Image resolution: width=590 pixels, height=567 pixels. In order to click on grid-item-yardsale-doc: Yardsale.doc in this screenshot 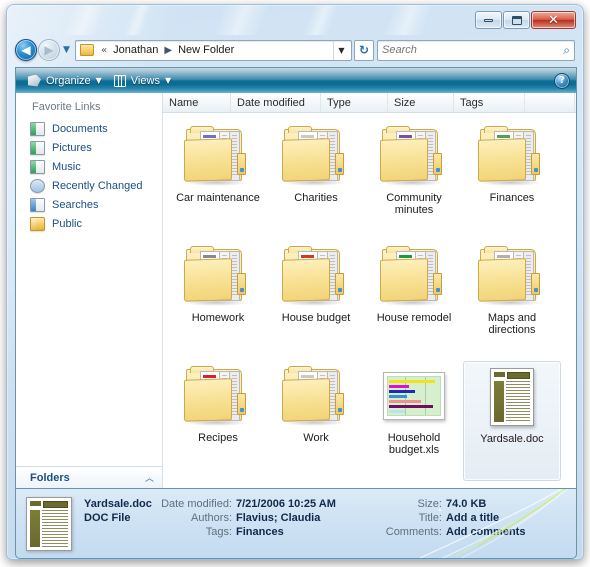, I will do `click(512, 421)`.